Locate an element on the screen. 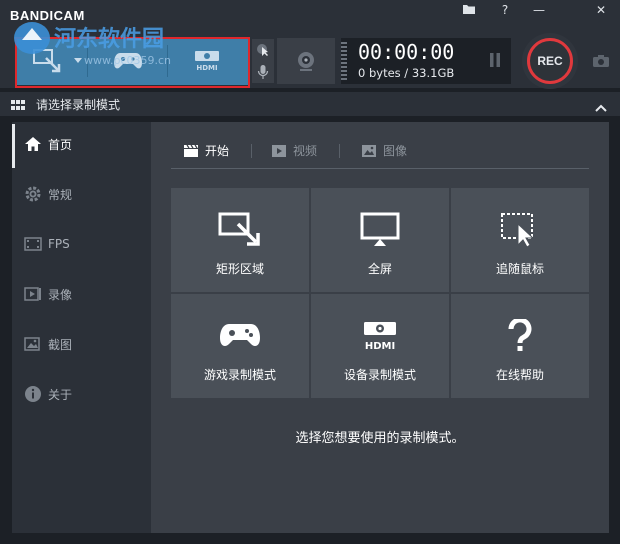 This screenshot has height=544, width=620. tile-label: 游戏录制模式 is located at coordinates (239, 375).